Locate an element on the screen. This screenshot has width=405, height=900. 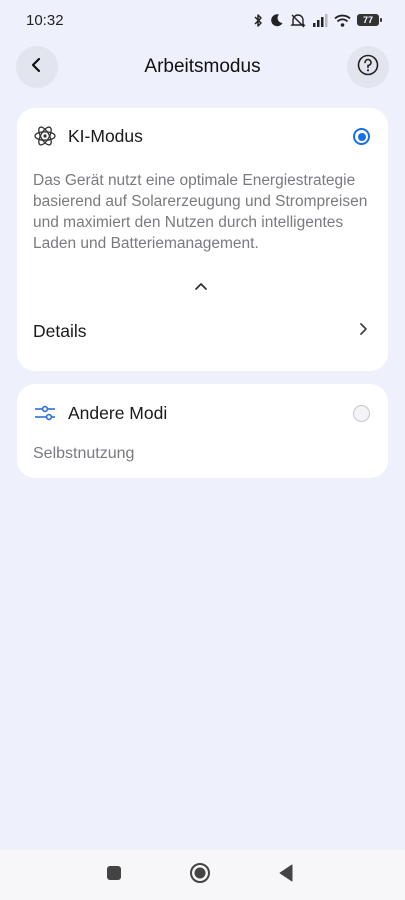
chevron-left-icon is located at coordinates (37, 67).